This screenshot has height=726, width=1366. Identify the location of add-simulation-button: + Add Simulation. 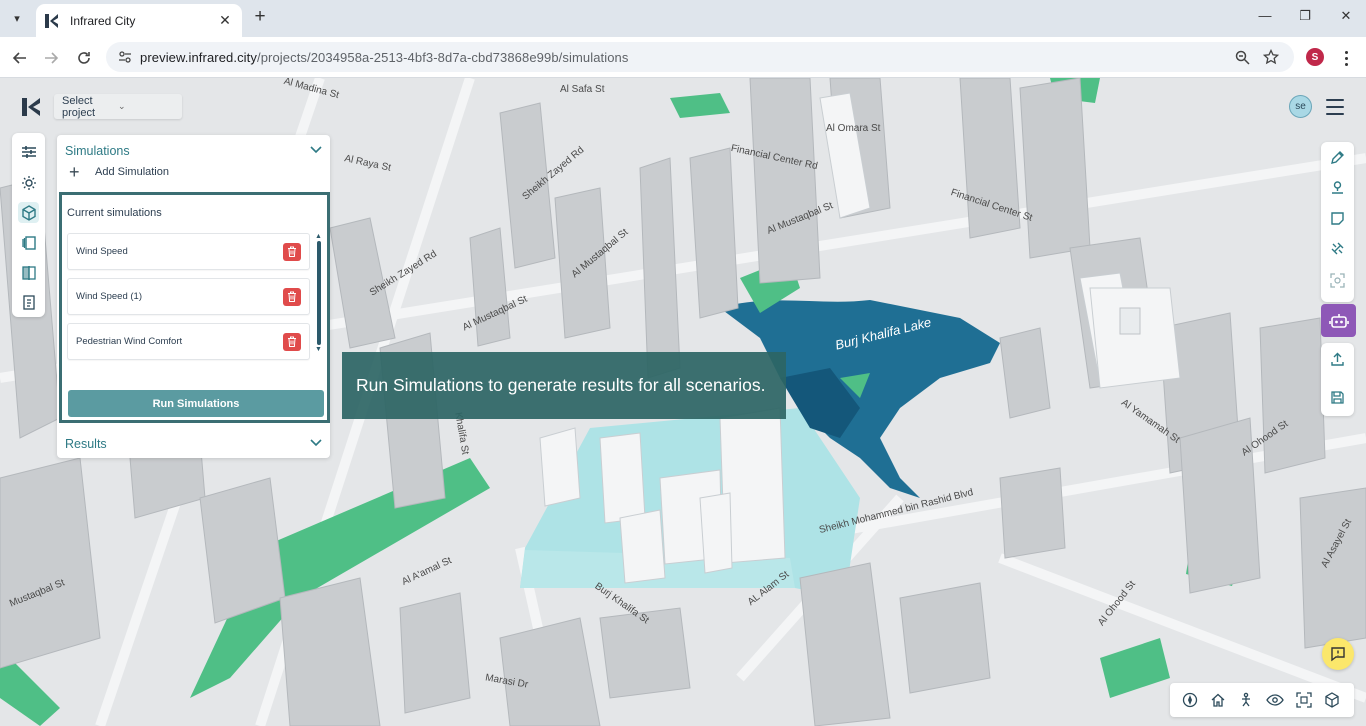
(119, 172).